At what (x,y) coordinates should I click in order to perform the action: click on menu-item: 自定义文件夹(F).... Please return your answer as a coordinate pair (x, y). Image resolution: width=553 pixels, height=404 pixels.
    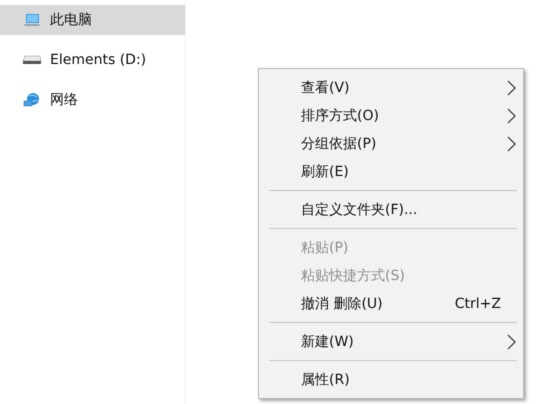
    Looking at the image, I should click on (391, 210).